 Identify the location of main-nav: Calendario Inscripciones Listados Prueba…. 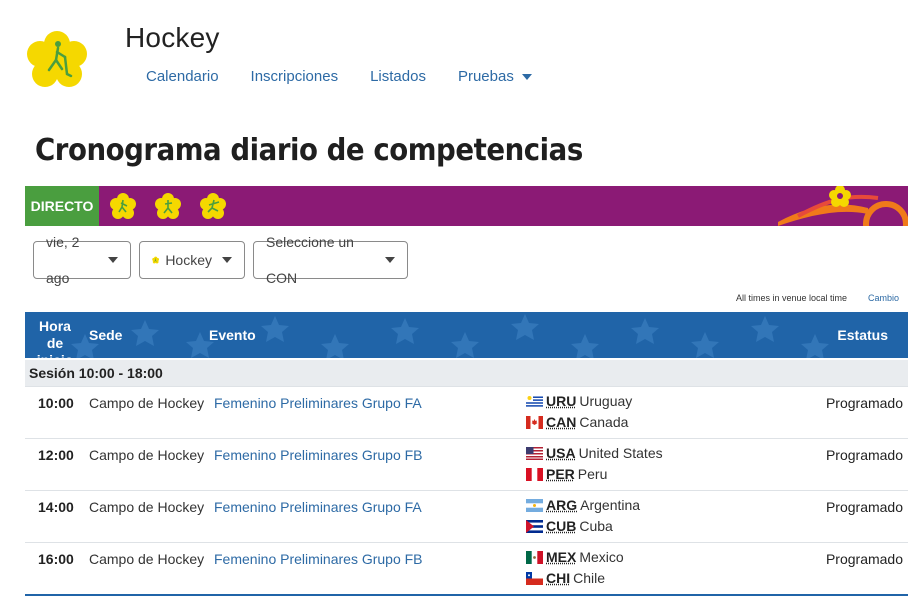
(339, 76).